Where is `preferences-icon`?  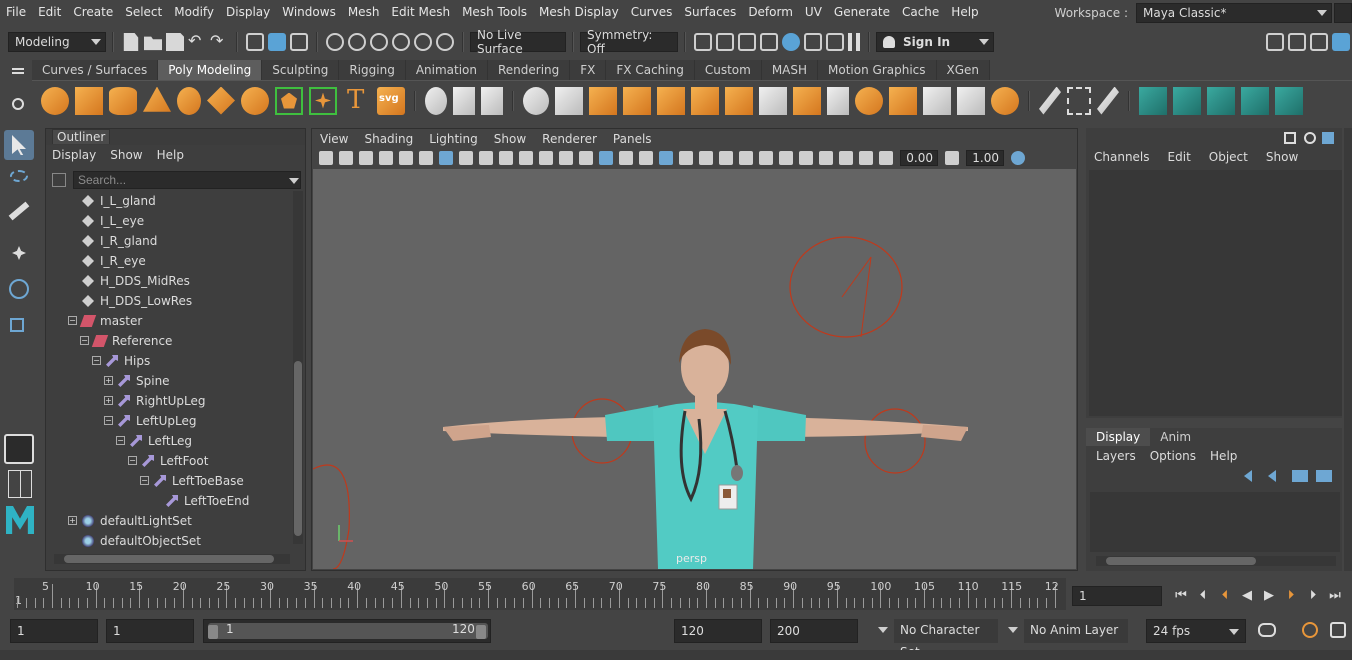
preferences-icon is located at coordinates (1338, 630).